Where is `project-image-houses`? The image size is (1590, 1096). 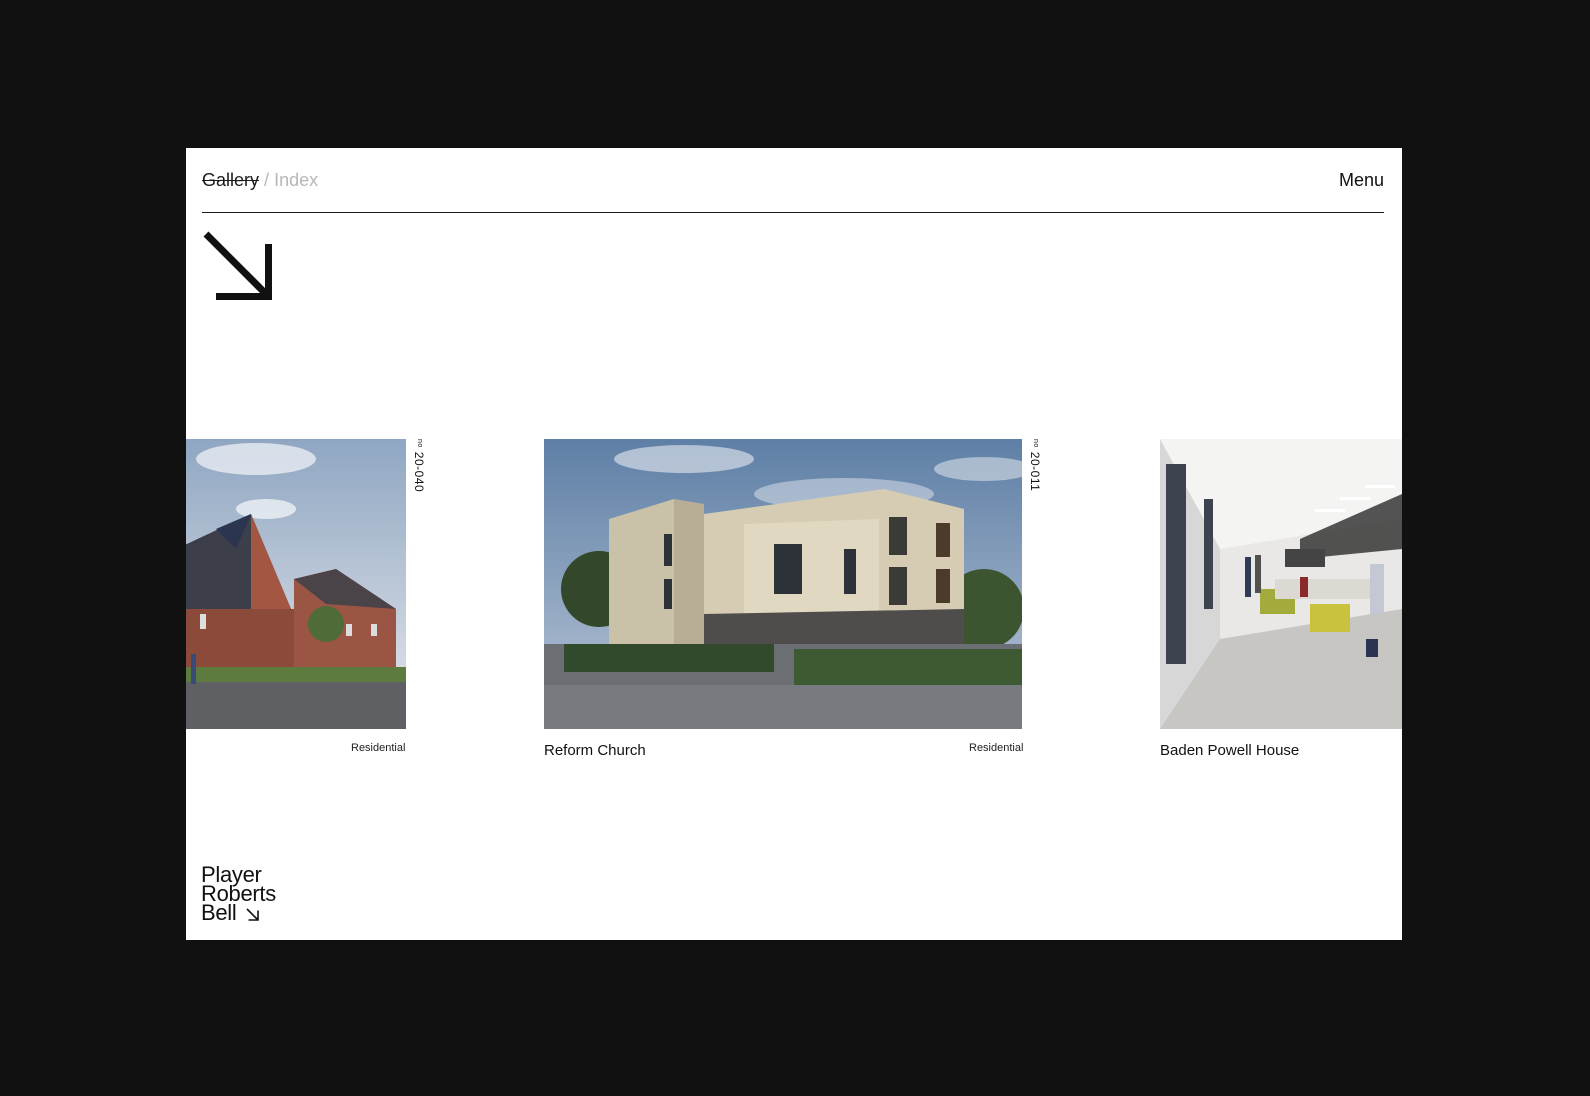
project-image-houses is located at coordinates (296, 584).